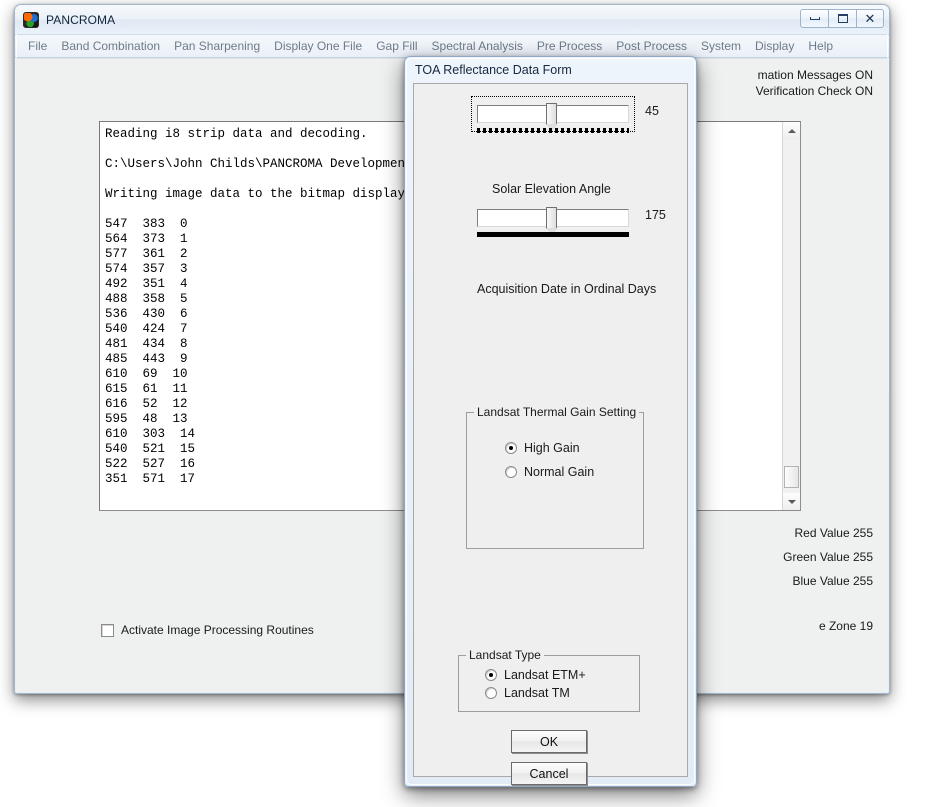  What do you see at coordinates (81, 19) in the screenshot?
I see `window-title: PANCROMA` at bounding box center [81, 19].